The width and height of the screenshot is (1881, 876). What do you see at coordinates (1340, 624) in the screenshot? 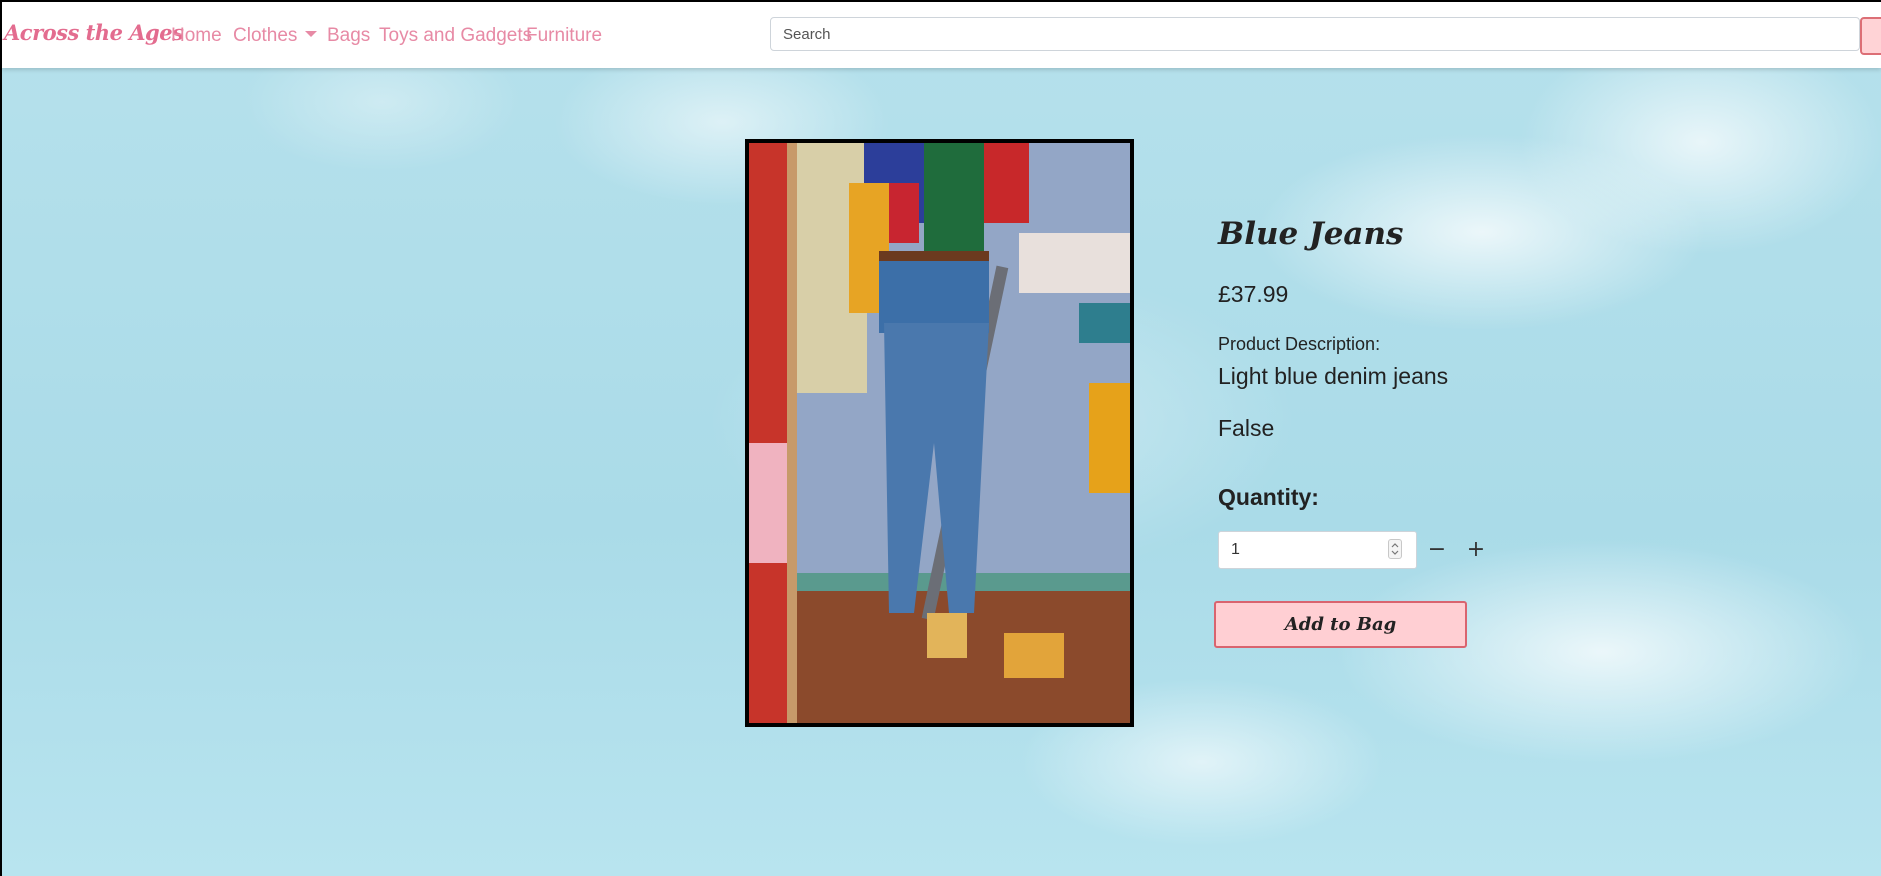
I see `add-to-bag-button: Add to Bag` at bounding box center [1340, 624].